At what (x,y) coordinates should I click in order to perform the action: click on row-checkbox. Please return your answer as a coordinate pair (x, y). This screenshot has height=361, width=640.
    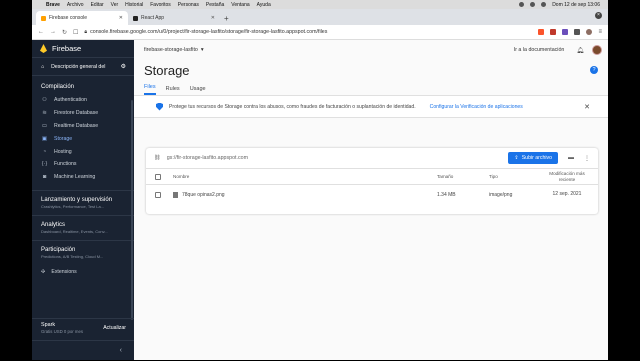
    Looking at the image, I should click on (158, 195).